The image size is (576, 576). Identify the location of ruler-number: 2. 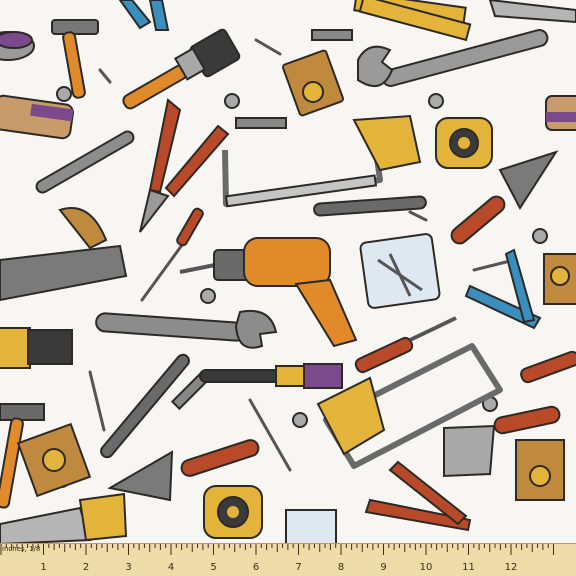
(86, 567).